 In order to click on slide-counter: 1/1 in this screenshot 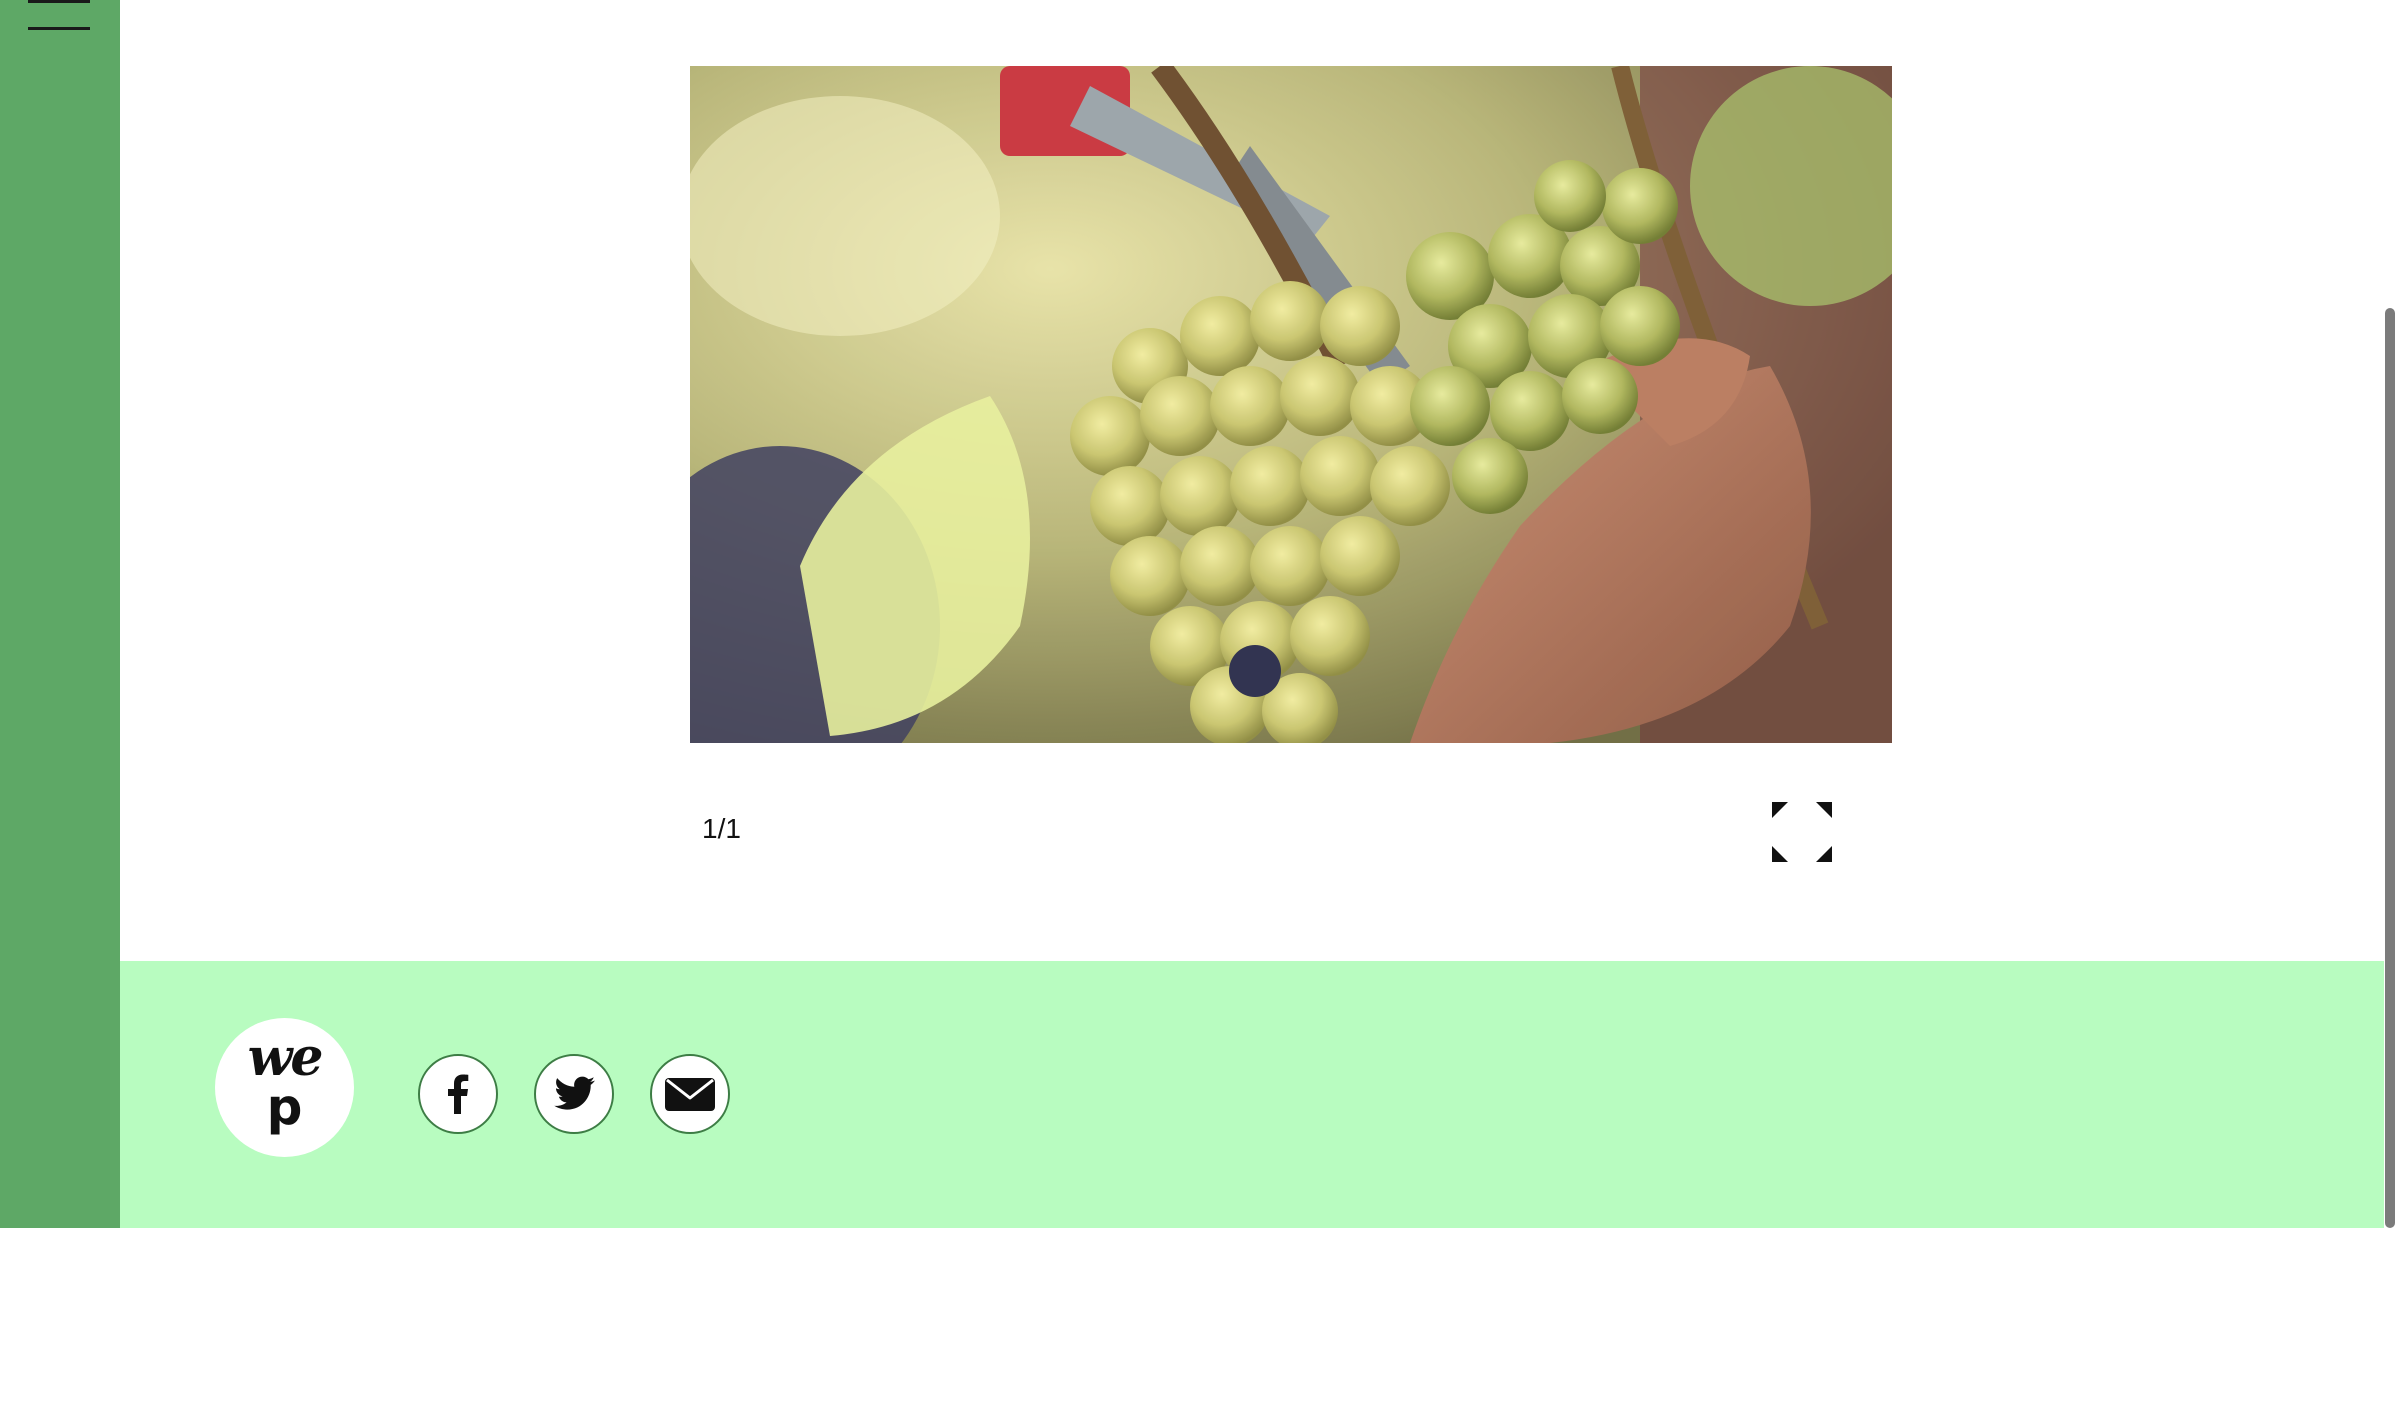, I will do `click(721, 828)`.